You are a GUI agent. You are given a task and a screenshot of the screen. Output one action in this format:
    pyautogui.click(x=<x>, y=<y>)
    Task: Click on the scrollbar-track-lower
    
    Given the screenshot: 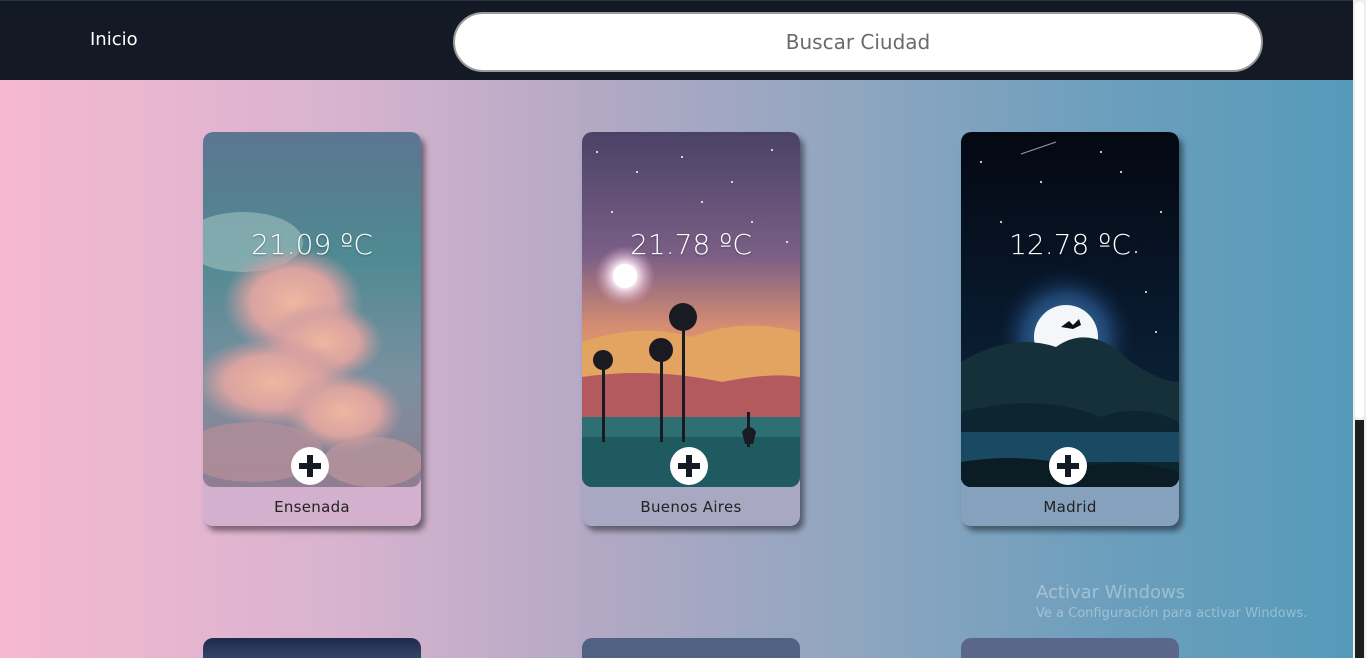 What is the action you would take?
    pyautogui.click(x=1359, y=539)
    